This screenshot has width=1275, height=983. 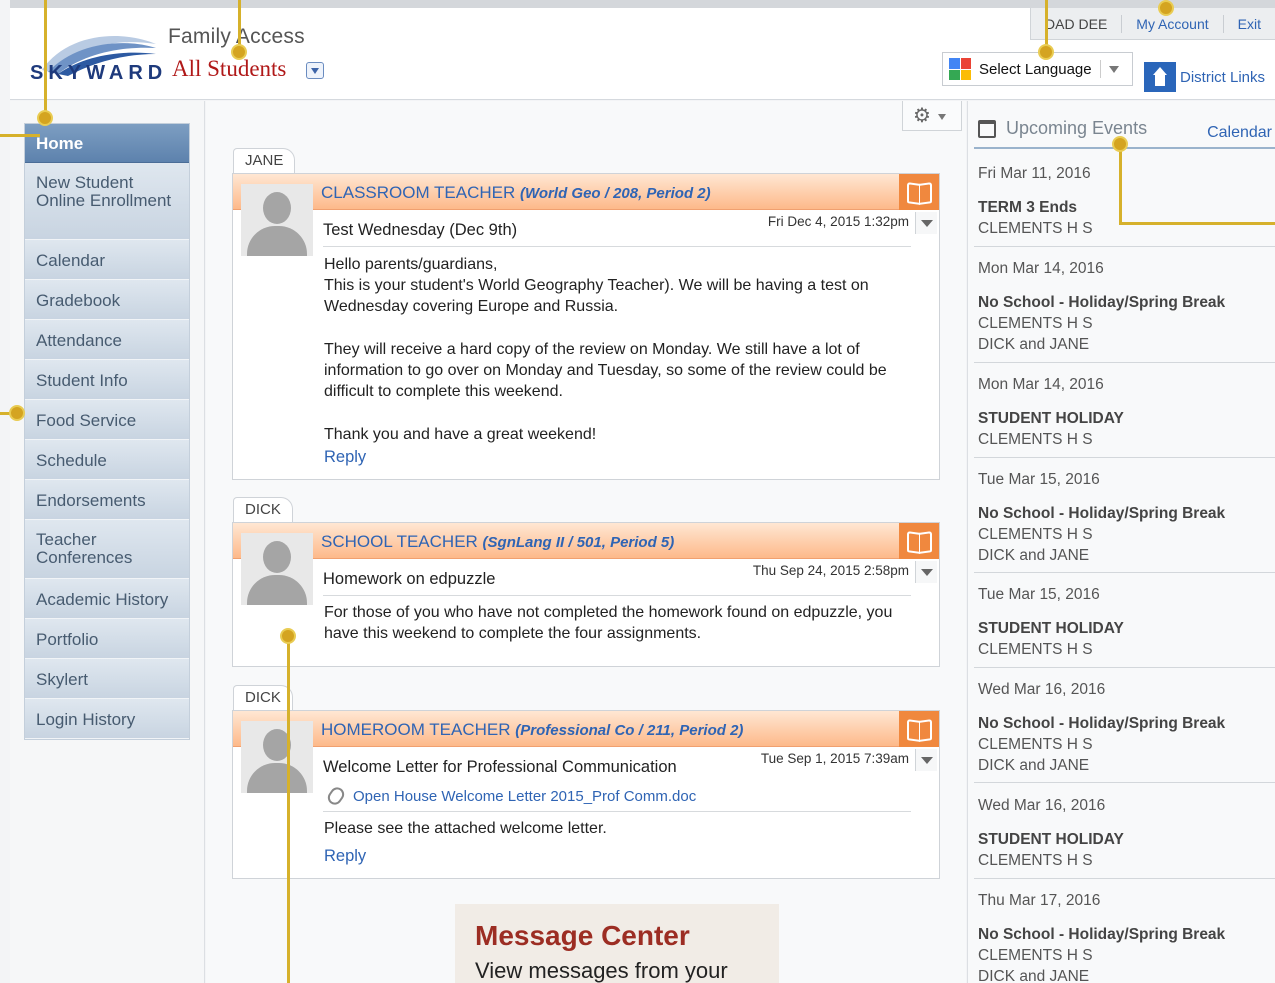 What do you see at coordinates (615, 193) in the screenshot?
I see `message-course: (World Geo / 208, Period 2)` at bounding box center [615, 193].